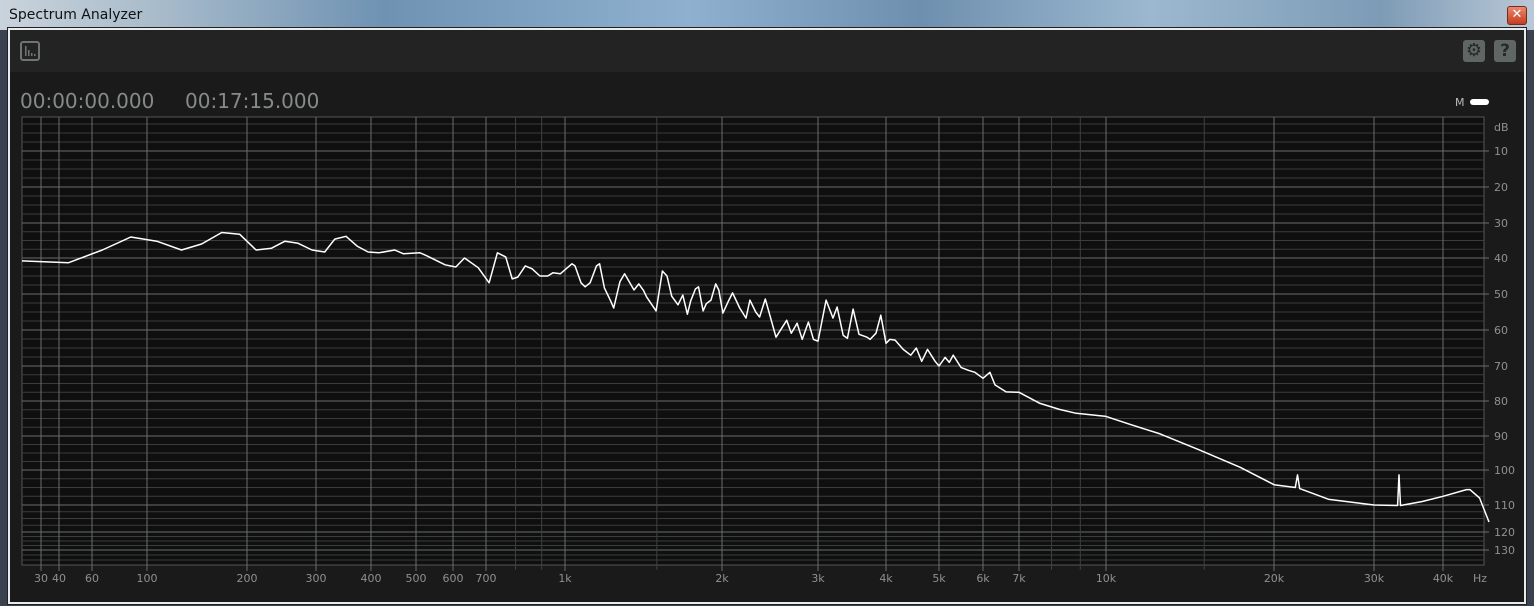 This screenshot has width=1534, height=606. Describe the element at coordinates (1480, 578) in the screenshot. I see `x-unit-label: Hz` at that location.